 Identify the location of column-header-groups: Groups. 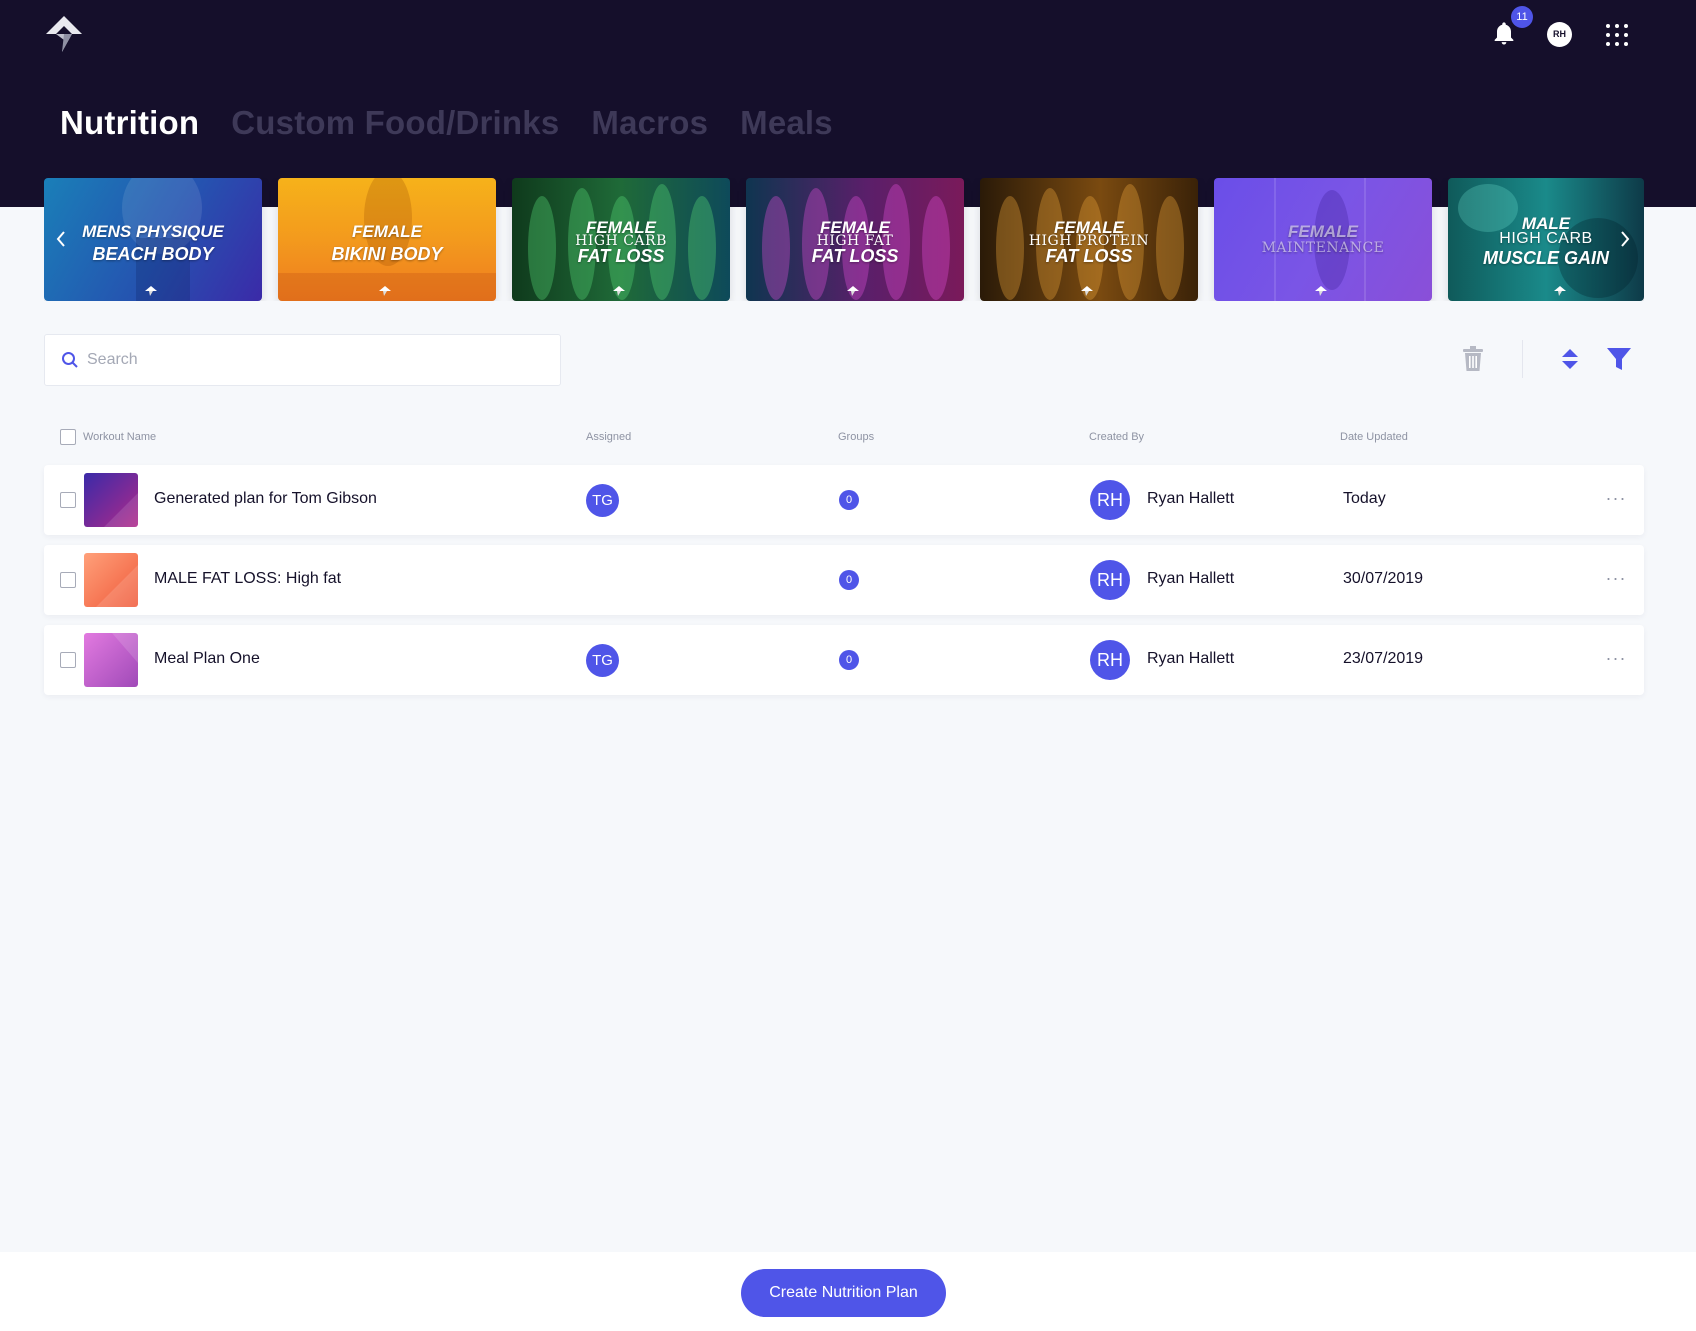
(856, 437).